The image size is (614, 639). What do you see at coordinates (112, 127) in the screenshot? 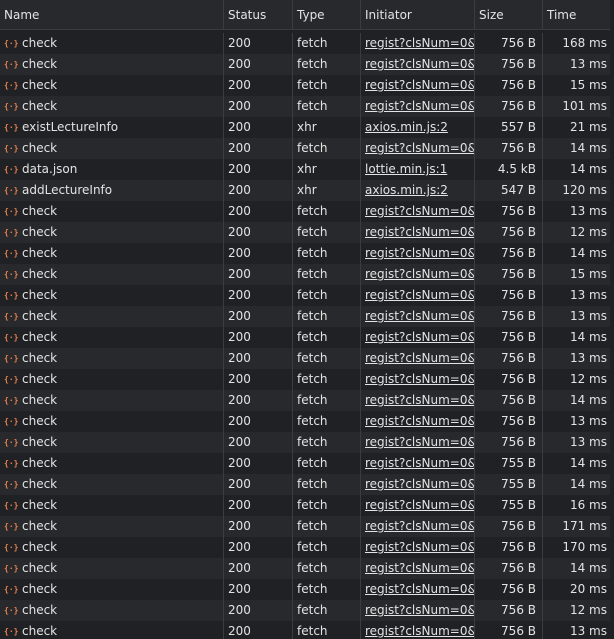
I see `cell-name: {·} existLectureInfo` at bounding box center [112, 127].